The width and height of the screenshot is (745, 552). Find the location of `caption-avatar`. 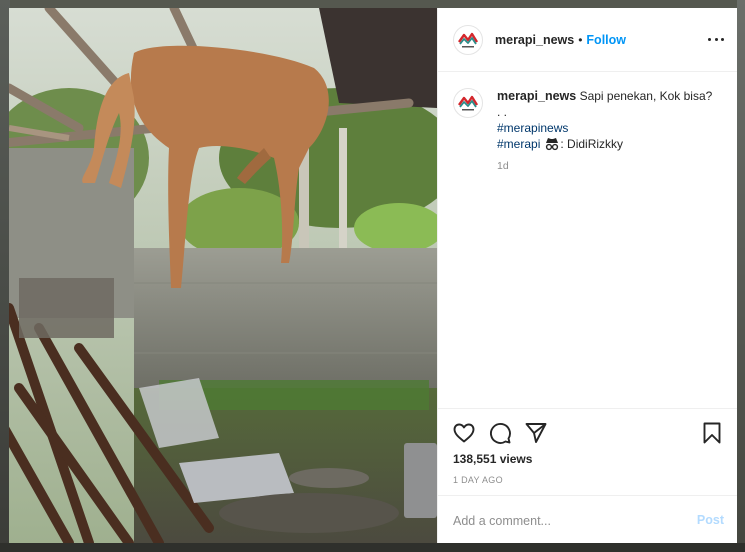

caption-avatar is located at coordinates (468, 103).